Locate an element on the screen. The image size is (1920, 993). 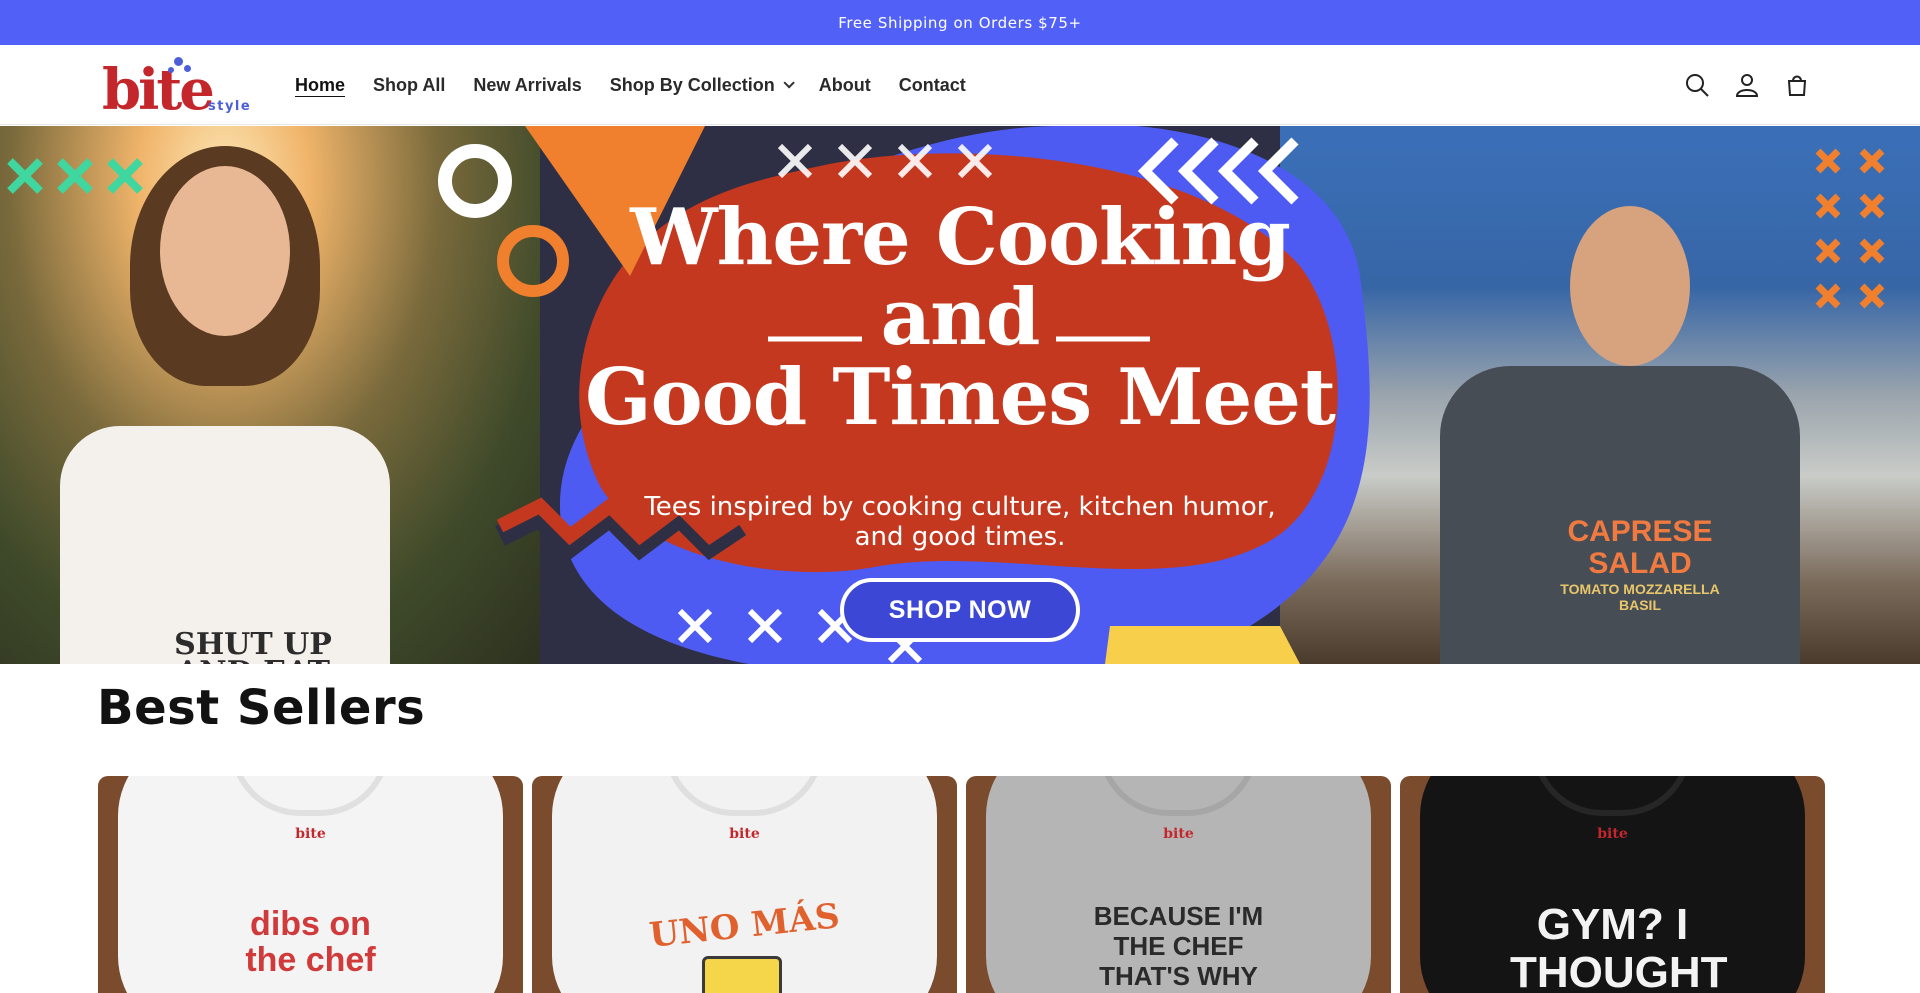
tee-print-text: dibs on the chef is located at coordinates (310, 942).